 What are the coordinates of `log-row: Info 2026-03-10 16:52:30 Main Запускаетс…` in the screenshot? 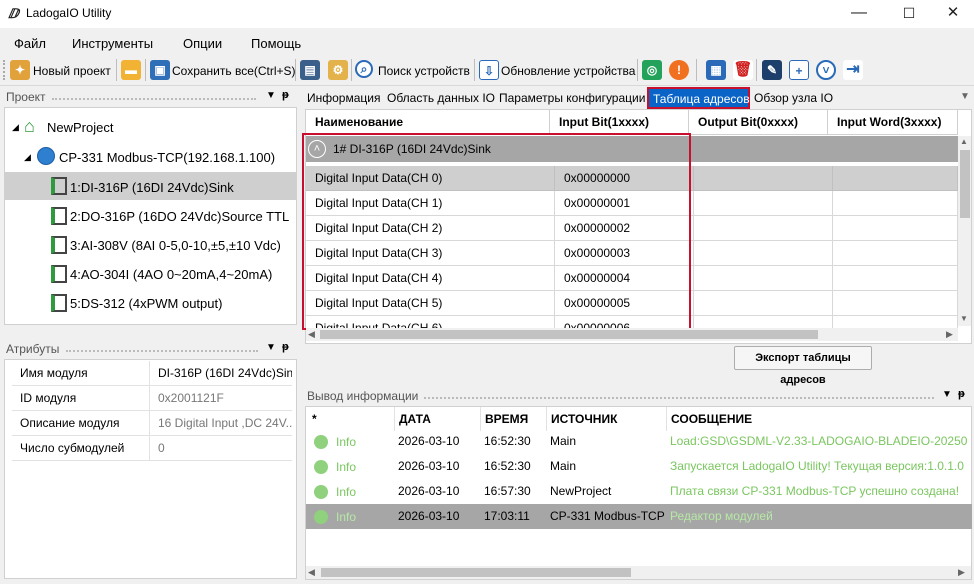 It's located at (639, 466).